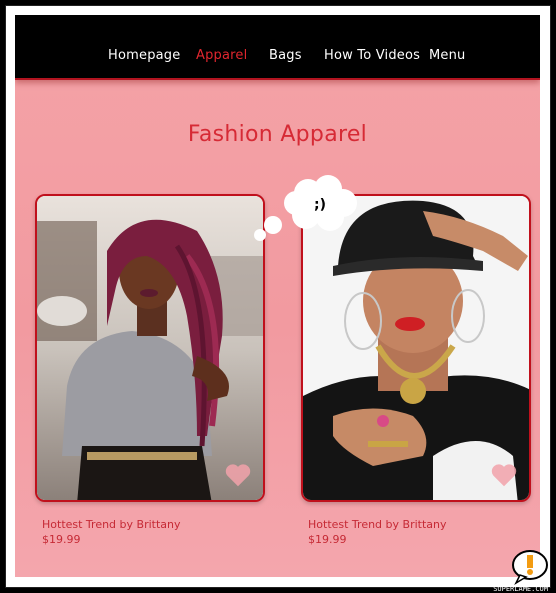  What do you see at coordinates (377, 524) in the screenshot?
I see `product-caption-2: Hottest Trend by Brittany` at bounding box center [377, 524].